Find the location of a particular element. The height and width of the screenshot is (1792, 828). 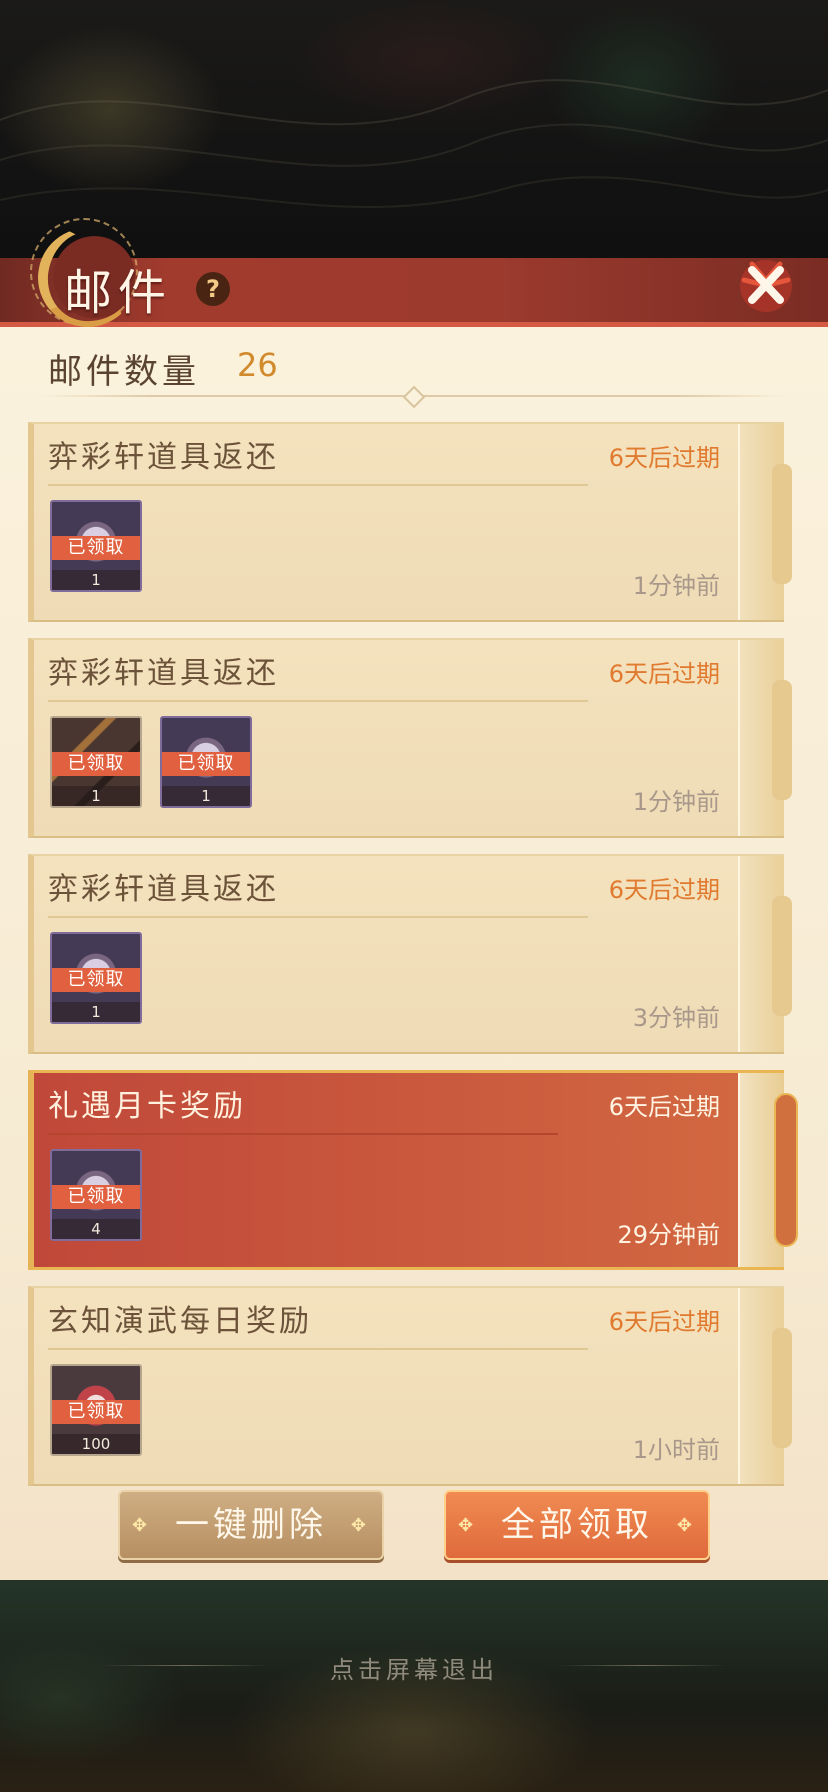

delete-all-button: ✥ 一键删除 ✥ is located at coordinates (251, 1525).